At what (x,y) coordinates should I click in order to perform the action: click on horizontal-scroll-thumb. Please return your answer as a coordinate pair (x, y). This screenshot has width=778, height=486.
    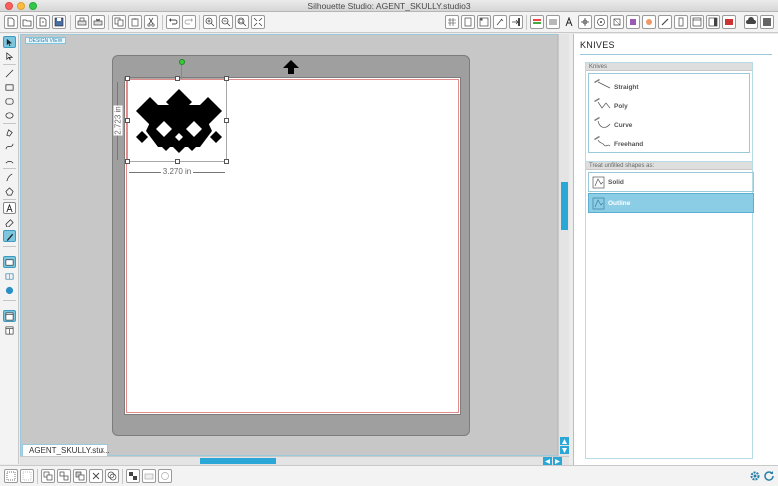
    Looking at the image, I should click on (238, 461).